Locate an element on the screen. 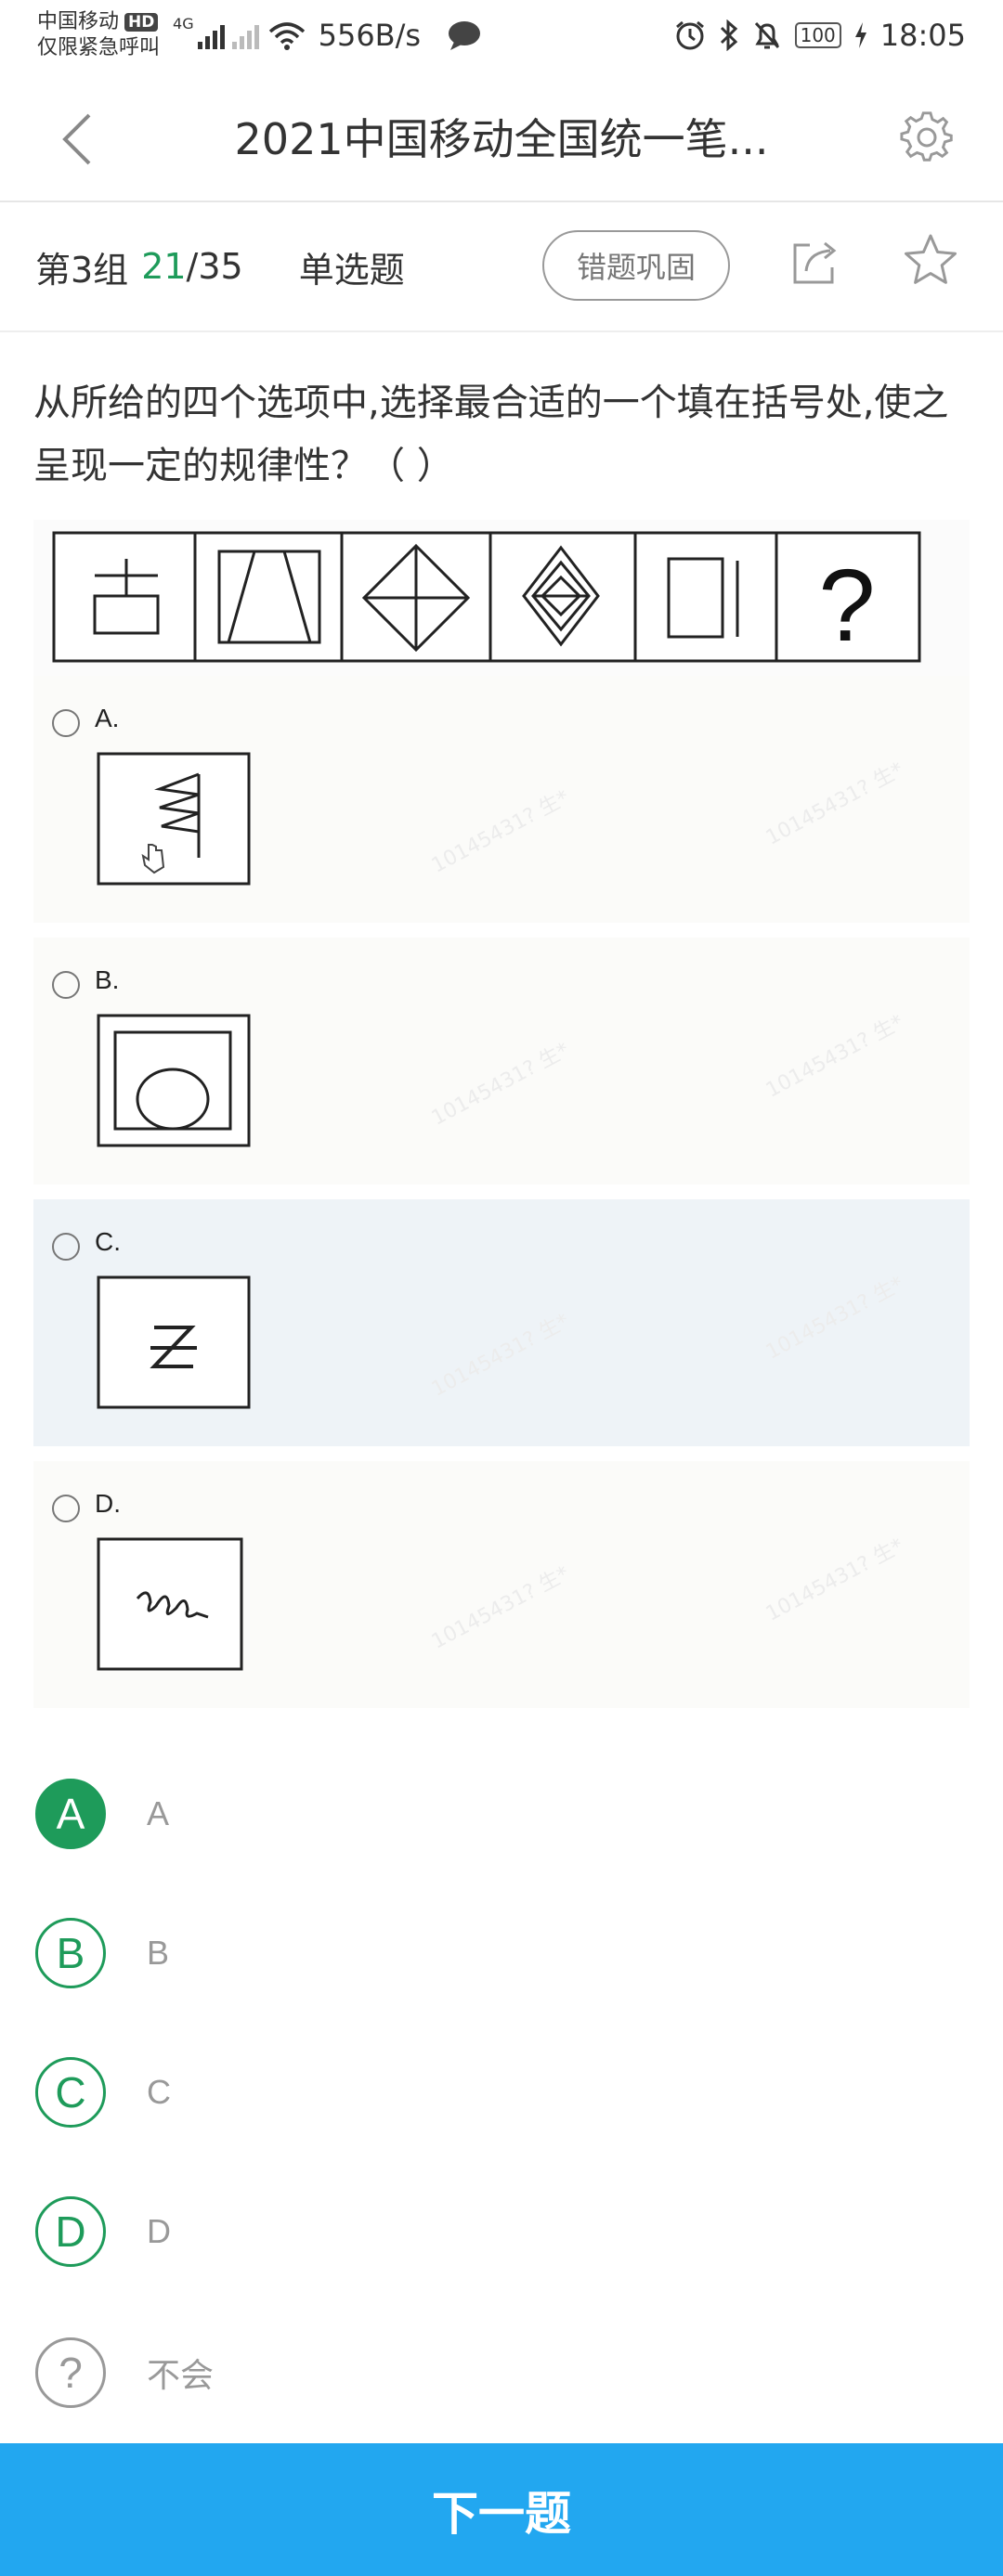 The image size is (1003, 2576). option-c-radio is located at coordinates (66, 1247).